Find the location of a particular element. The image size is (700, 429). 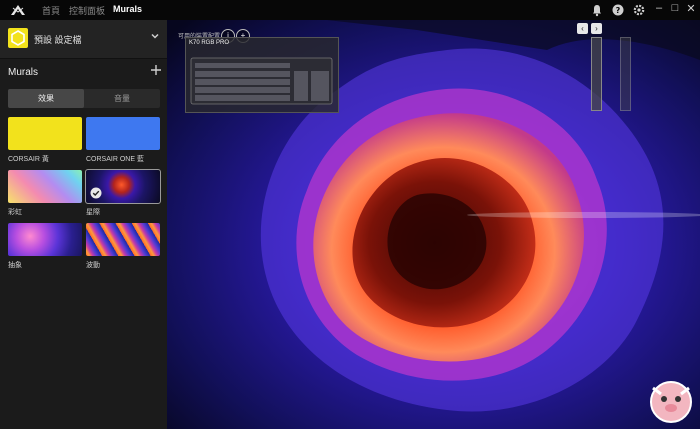

prev-arrow-button: ‹ is located at coordinates (582, 28).